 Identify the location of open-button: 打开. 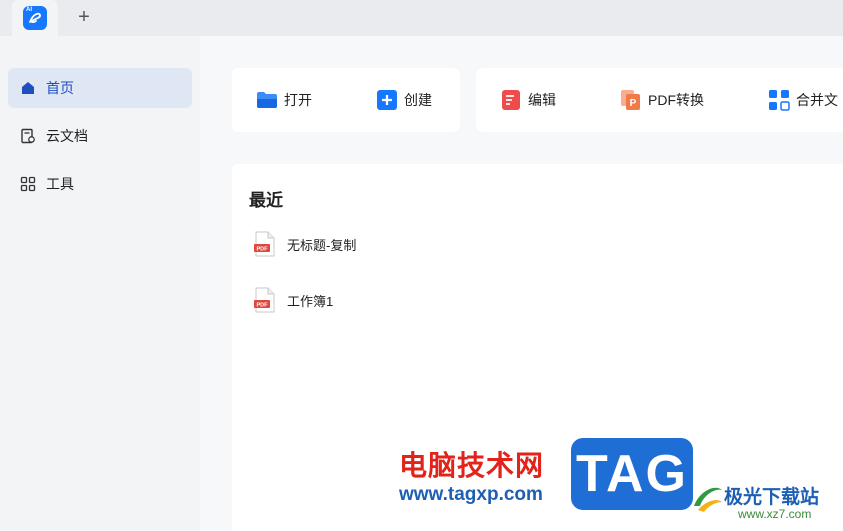
(284, 100).